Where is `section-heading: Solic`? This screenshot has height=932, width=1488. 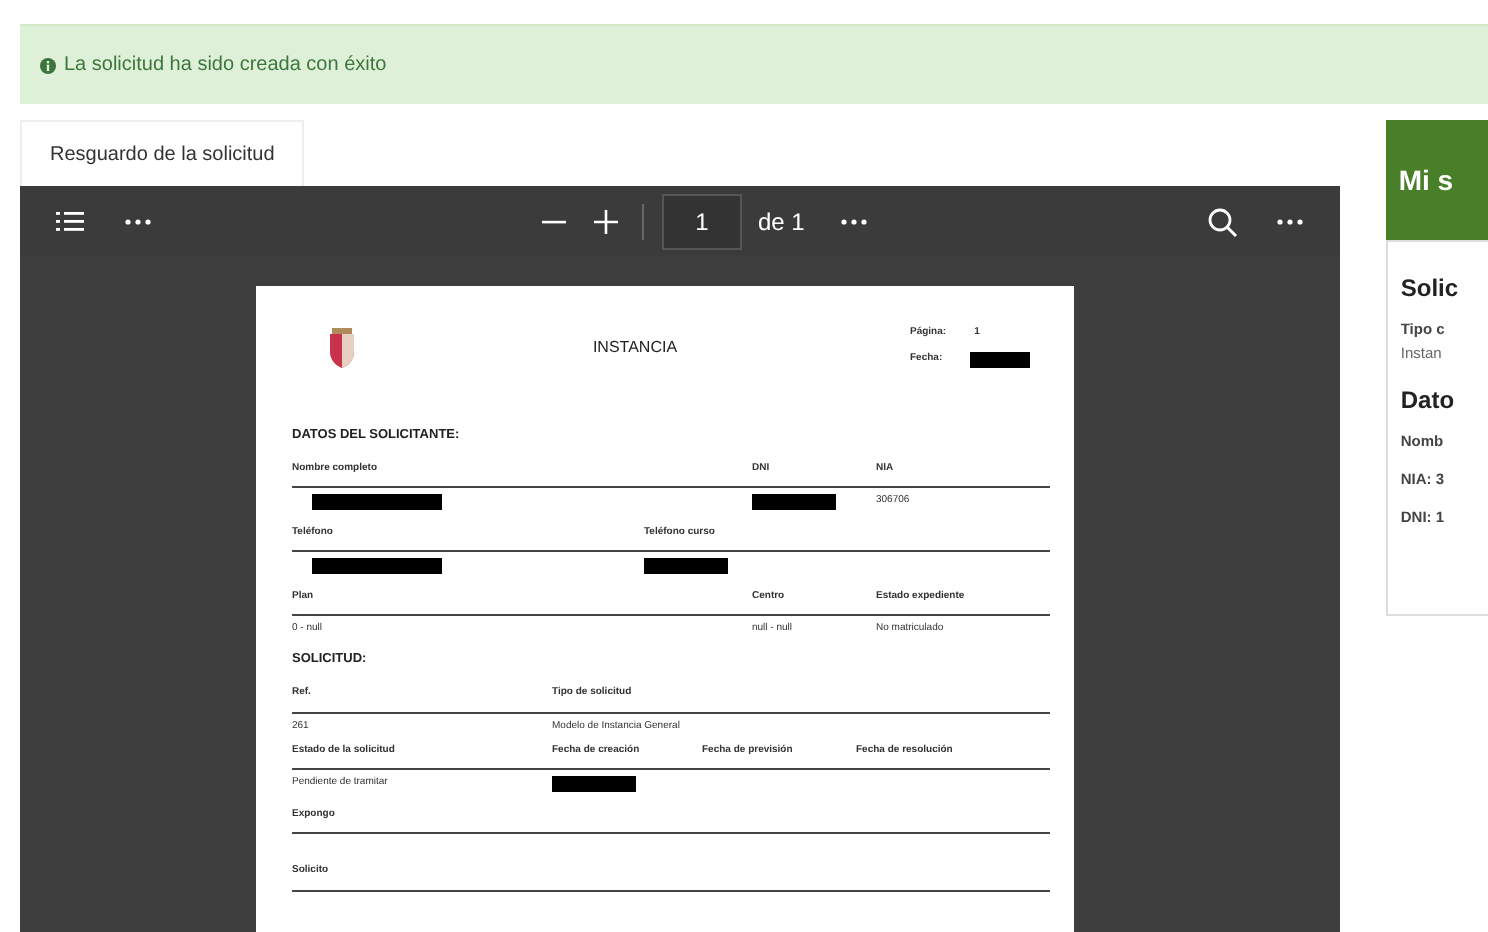 section-heading: Solic is located at coordinates (1430, 289).